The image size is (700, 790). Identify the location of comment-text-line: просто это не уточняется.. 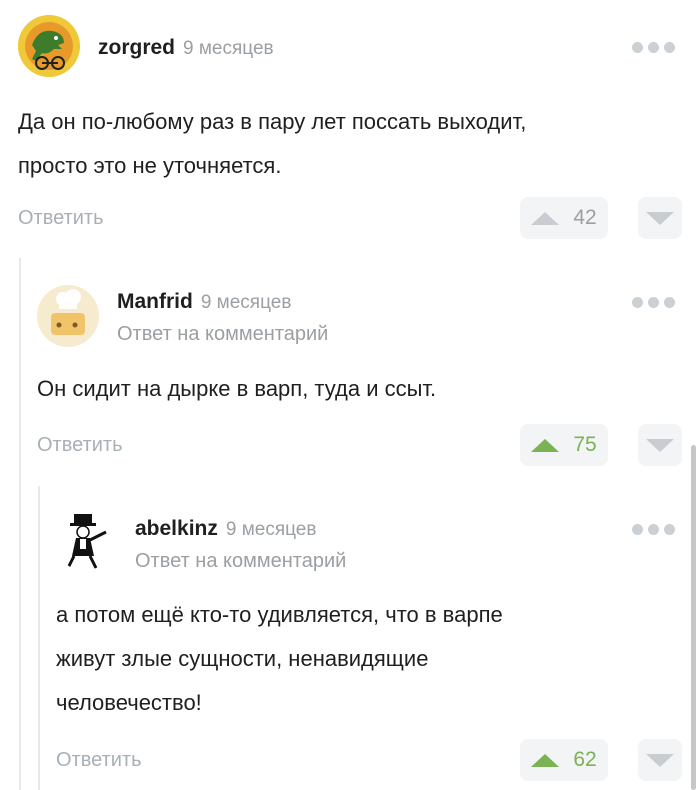
(150, 165).